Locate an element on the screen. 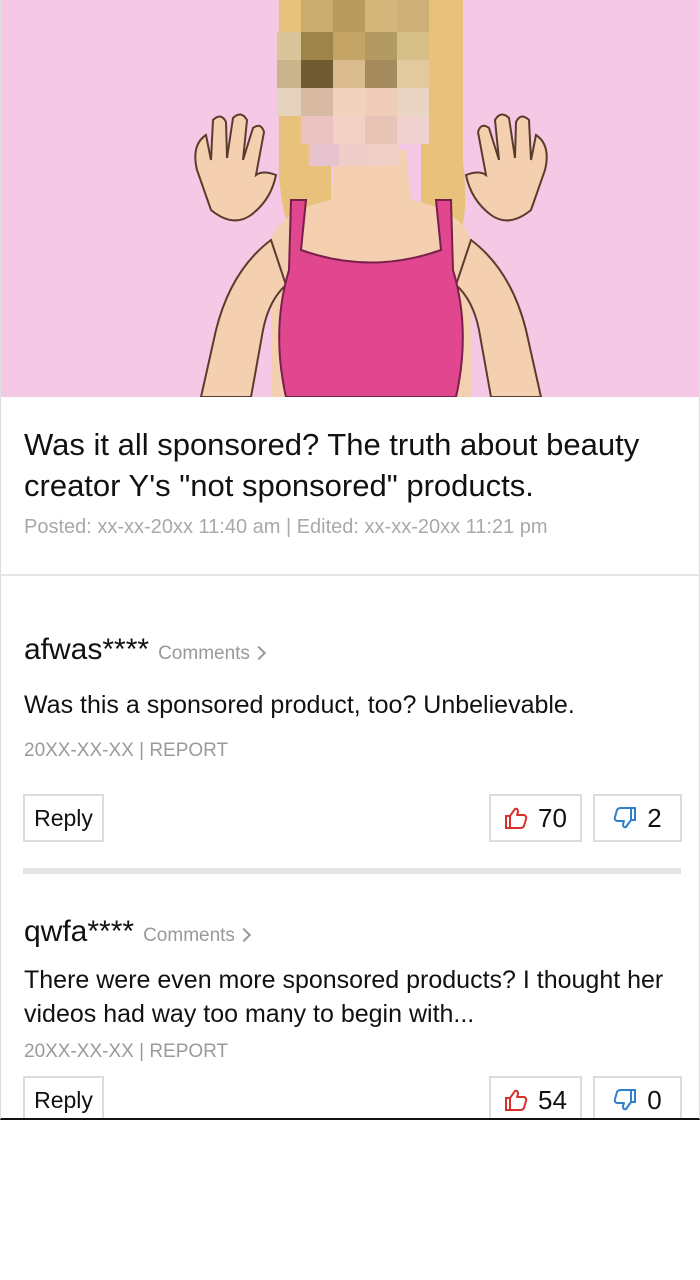 This screenshot has width=700, height=1280. like-button: 70 is located at coordinates (535, 818).